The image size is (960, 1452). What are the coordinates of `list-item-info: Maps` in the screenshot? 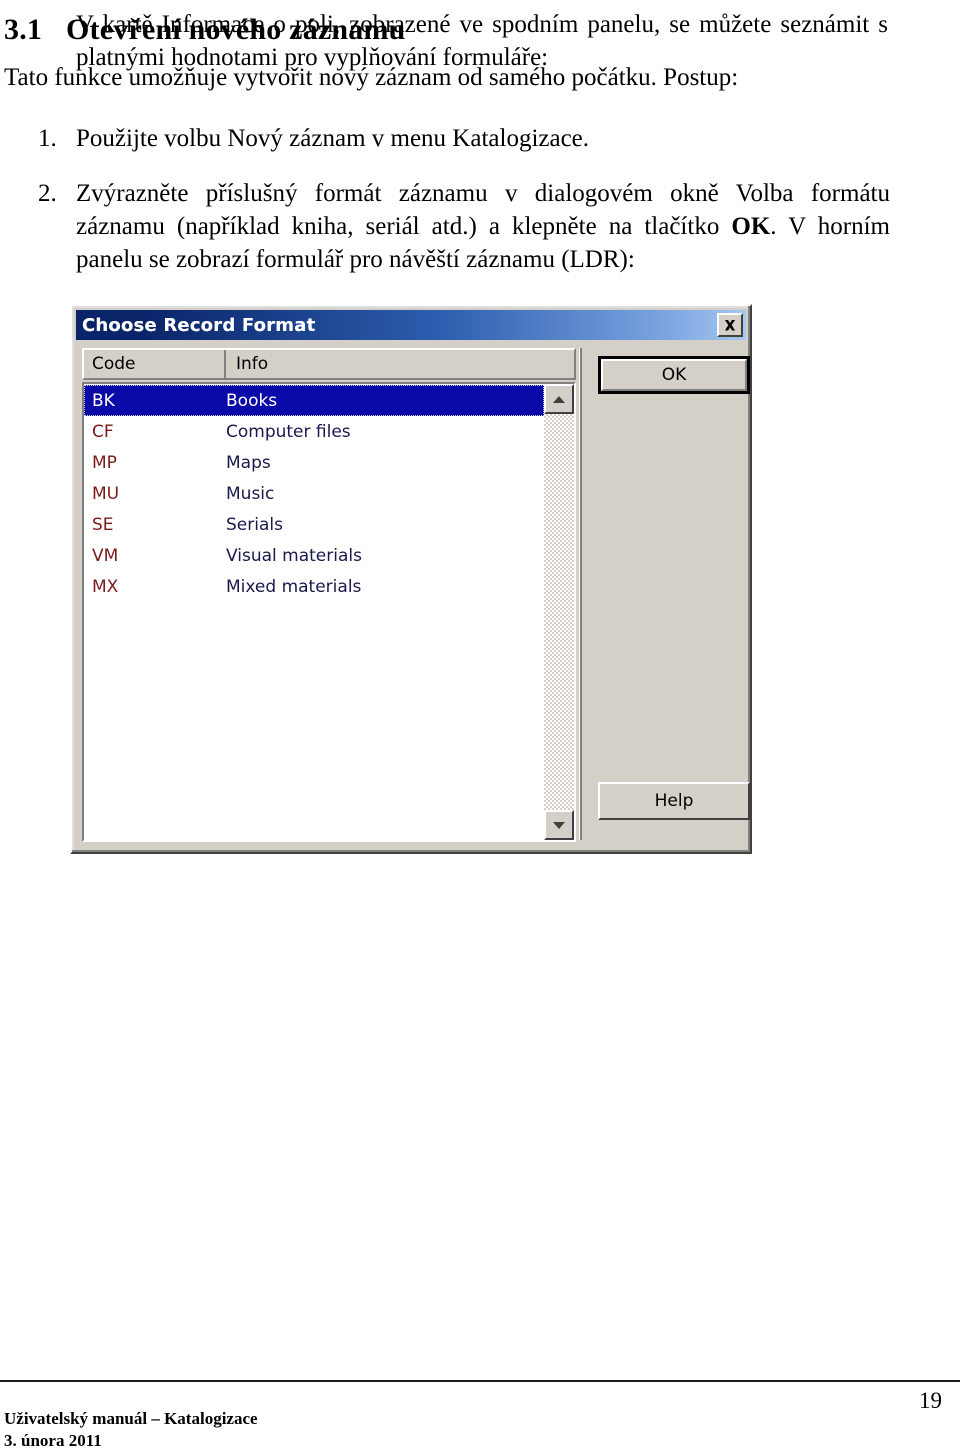 It's located at (248, 462).